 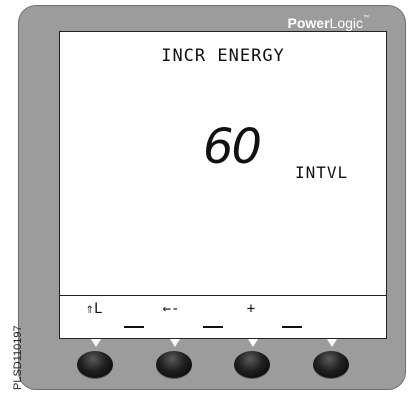 I want to click on reading-unit: INTVL, so click(x=322, y=172).